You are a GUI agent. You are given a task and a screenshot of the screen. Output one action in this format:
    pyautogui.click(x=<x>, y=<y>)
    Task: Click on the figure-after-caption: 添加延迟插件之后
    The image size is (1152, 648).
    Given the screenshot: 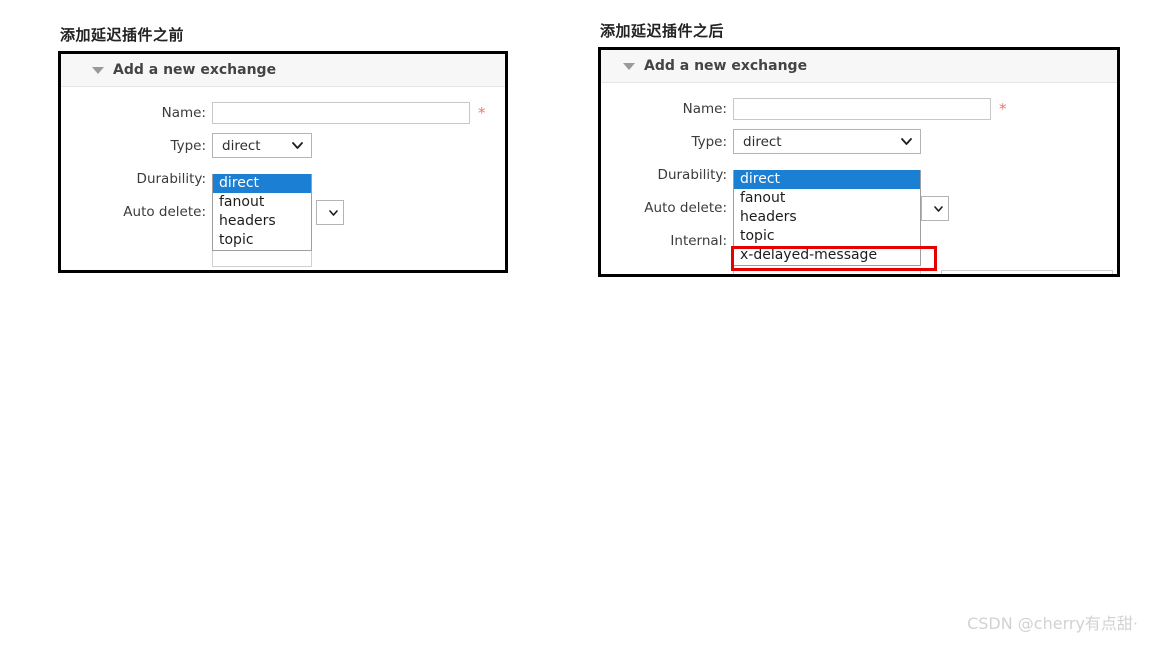 What is the action you would take?
    pyautogui.click(x=662, y=31)
    